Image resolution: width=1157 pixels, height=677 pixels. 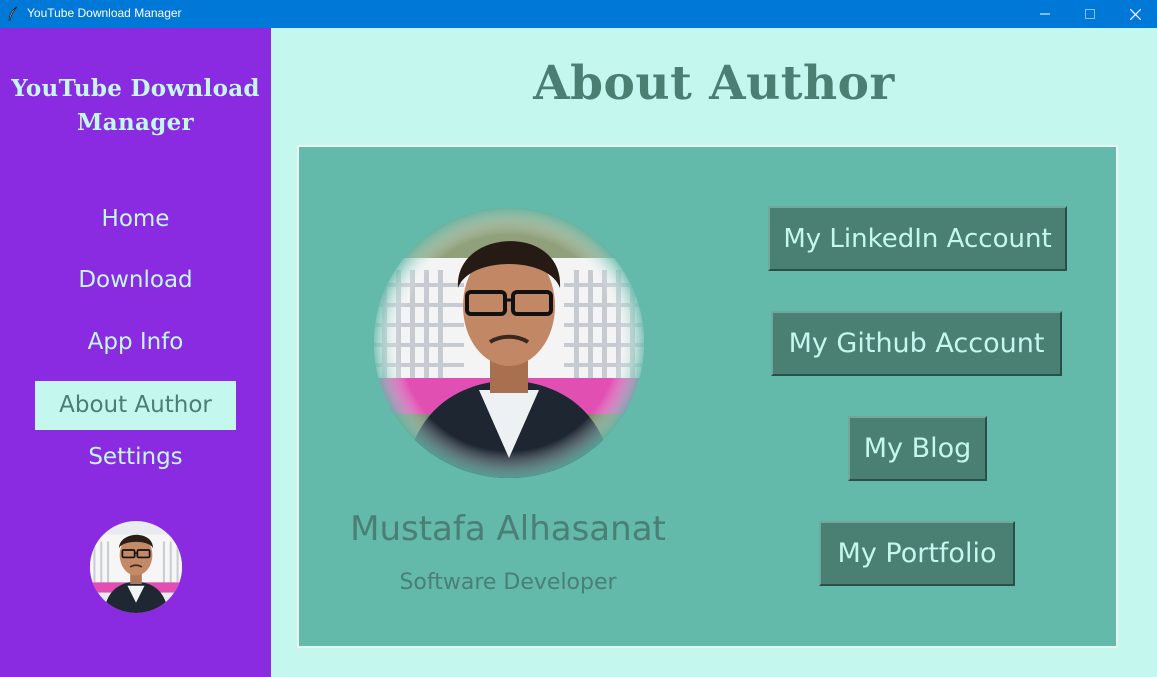 I want to click on app-name: YouTube Download Manager, so click(x=135, y=106).